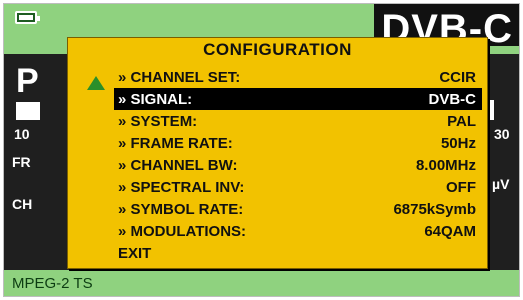 This screenshot has width=523, height=300. What do you see at coordinates (22, 134) in the screenshot?
I see `scale-left: 10` at bounding box center [22, 134].